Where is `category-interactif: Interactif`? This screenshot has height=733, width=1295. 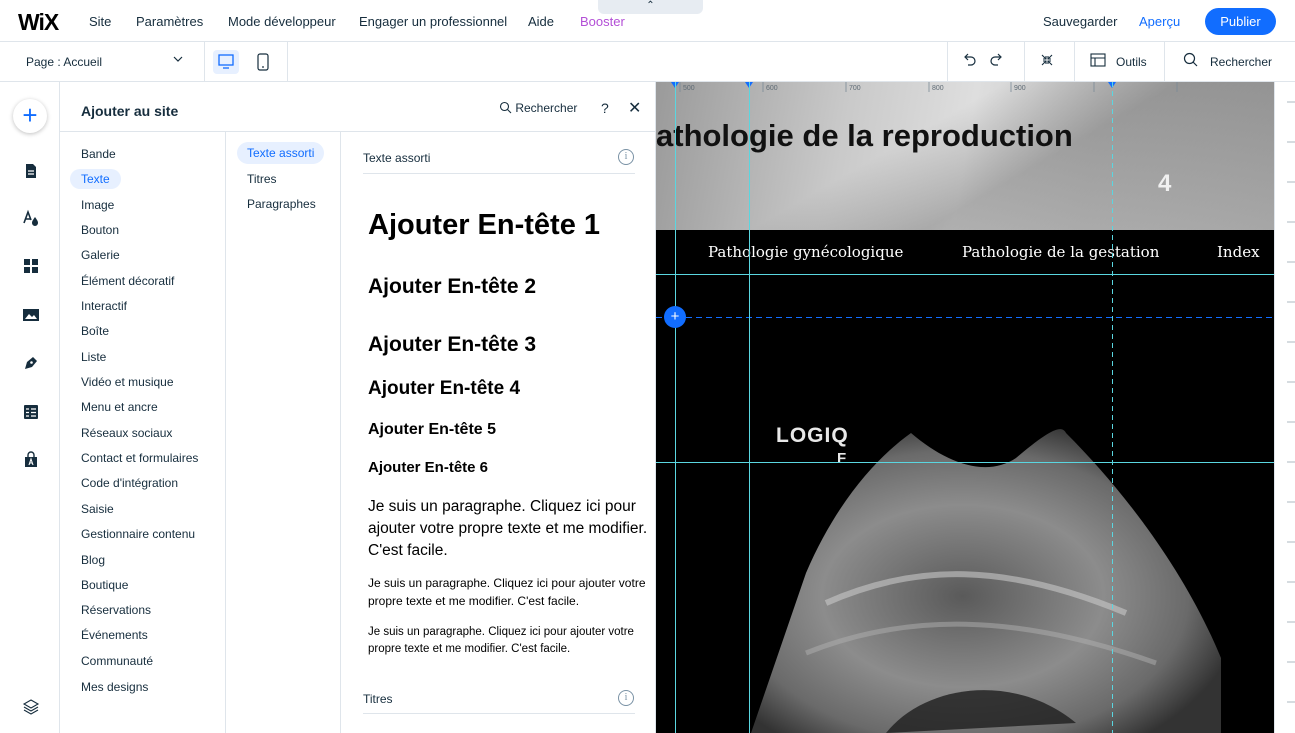 category-interactif: Interactif is located at coordinates (104, 306).